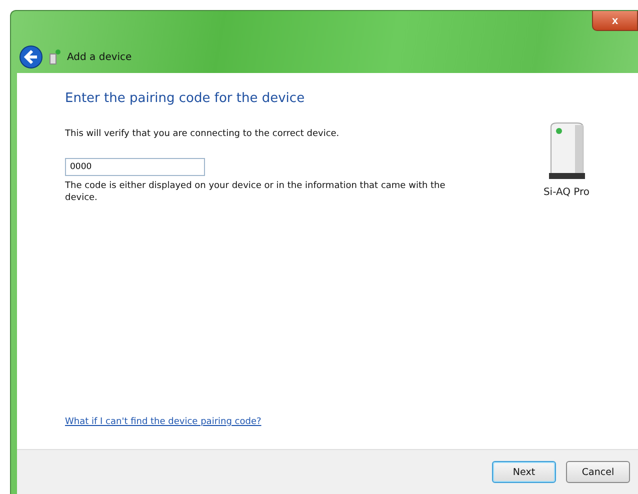 This screenshot has height=494, width=638. Describe the element at coordinates (99, 57) in the screenshot. I see `window-title: Add a device` at that location.